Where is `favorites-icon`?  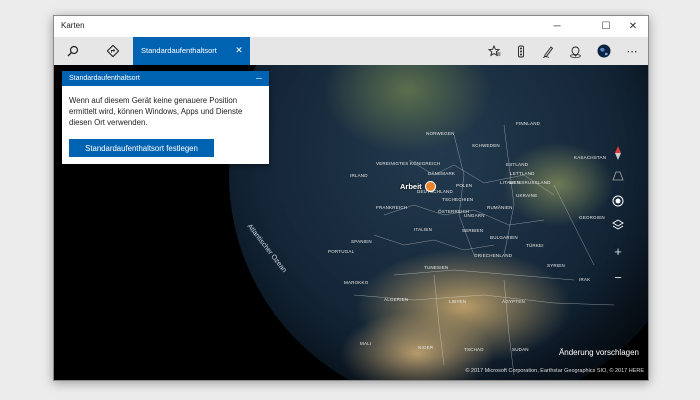
favorites-icon is located at coordinates (493, 50).